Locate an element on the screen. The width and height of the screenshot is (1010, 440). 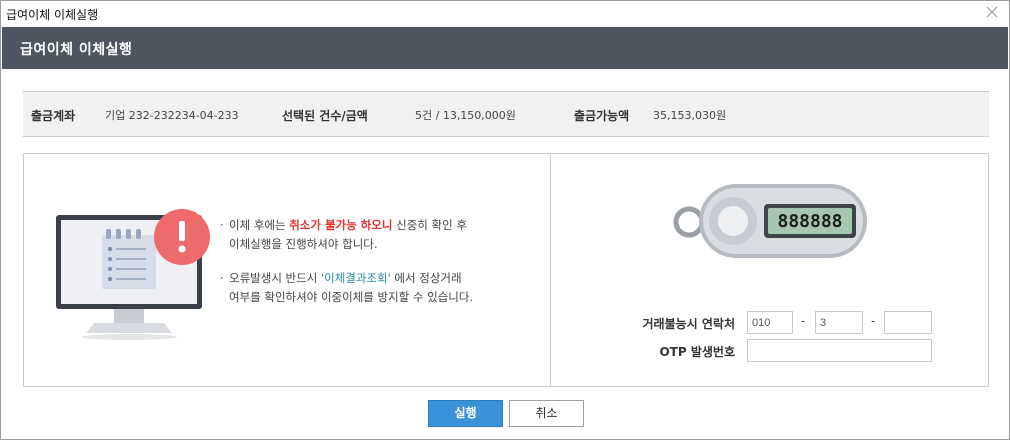
notice-warning-highlight: 취소가 불가능 하오니 is located at coordinates (341, 225).